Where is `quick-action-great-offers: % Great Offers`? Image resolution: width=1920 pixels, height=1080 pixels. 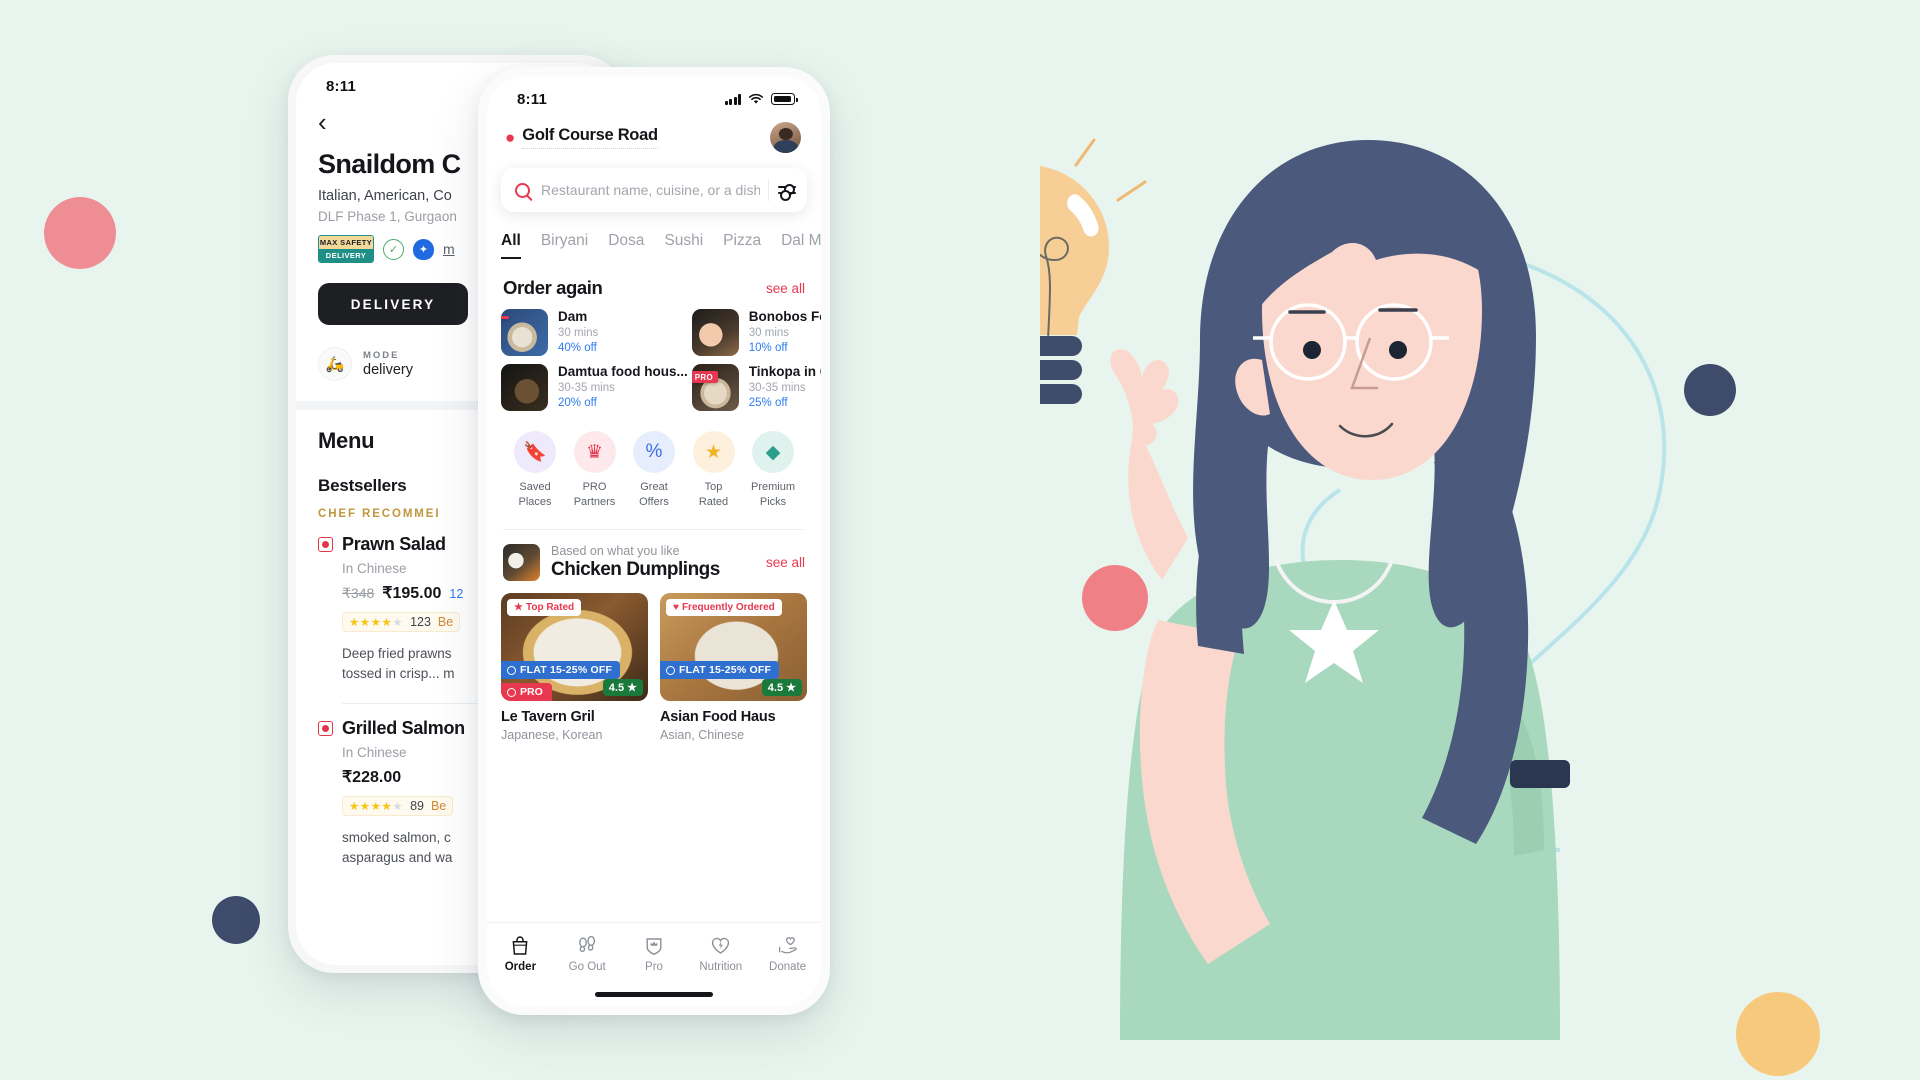 quick-action-great-offers: % Great Offers is located at coordinates (654, 470).